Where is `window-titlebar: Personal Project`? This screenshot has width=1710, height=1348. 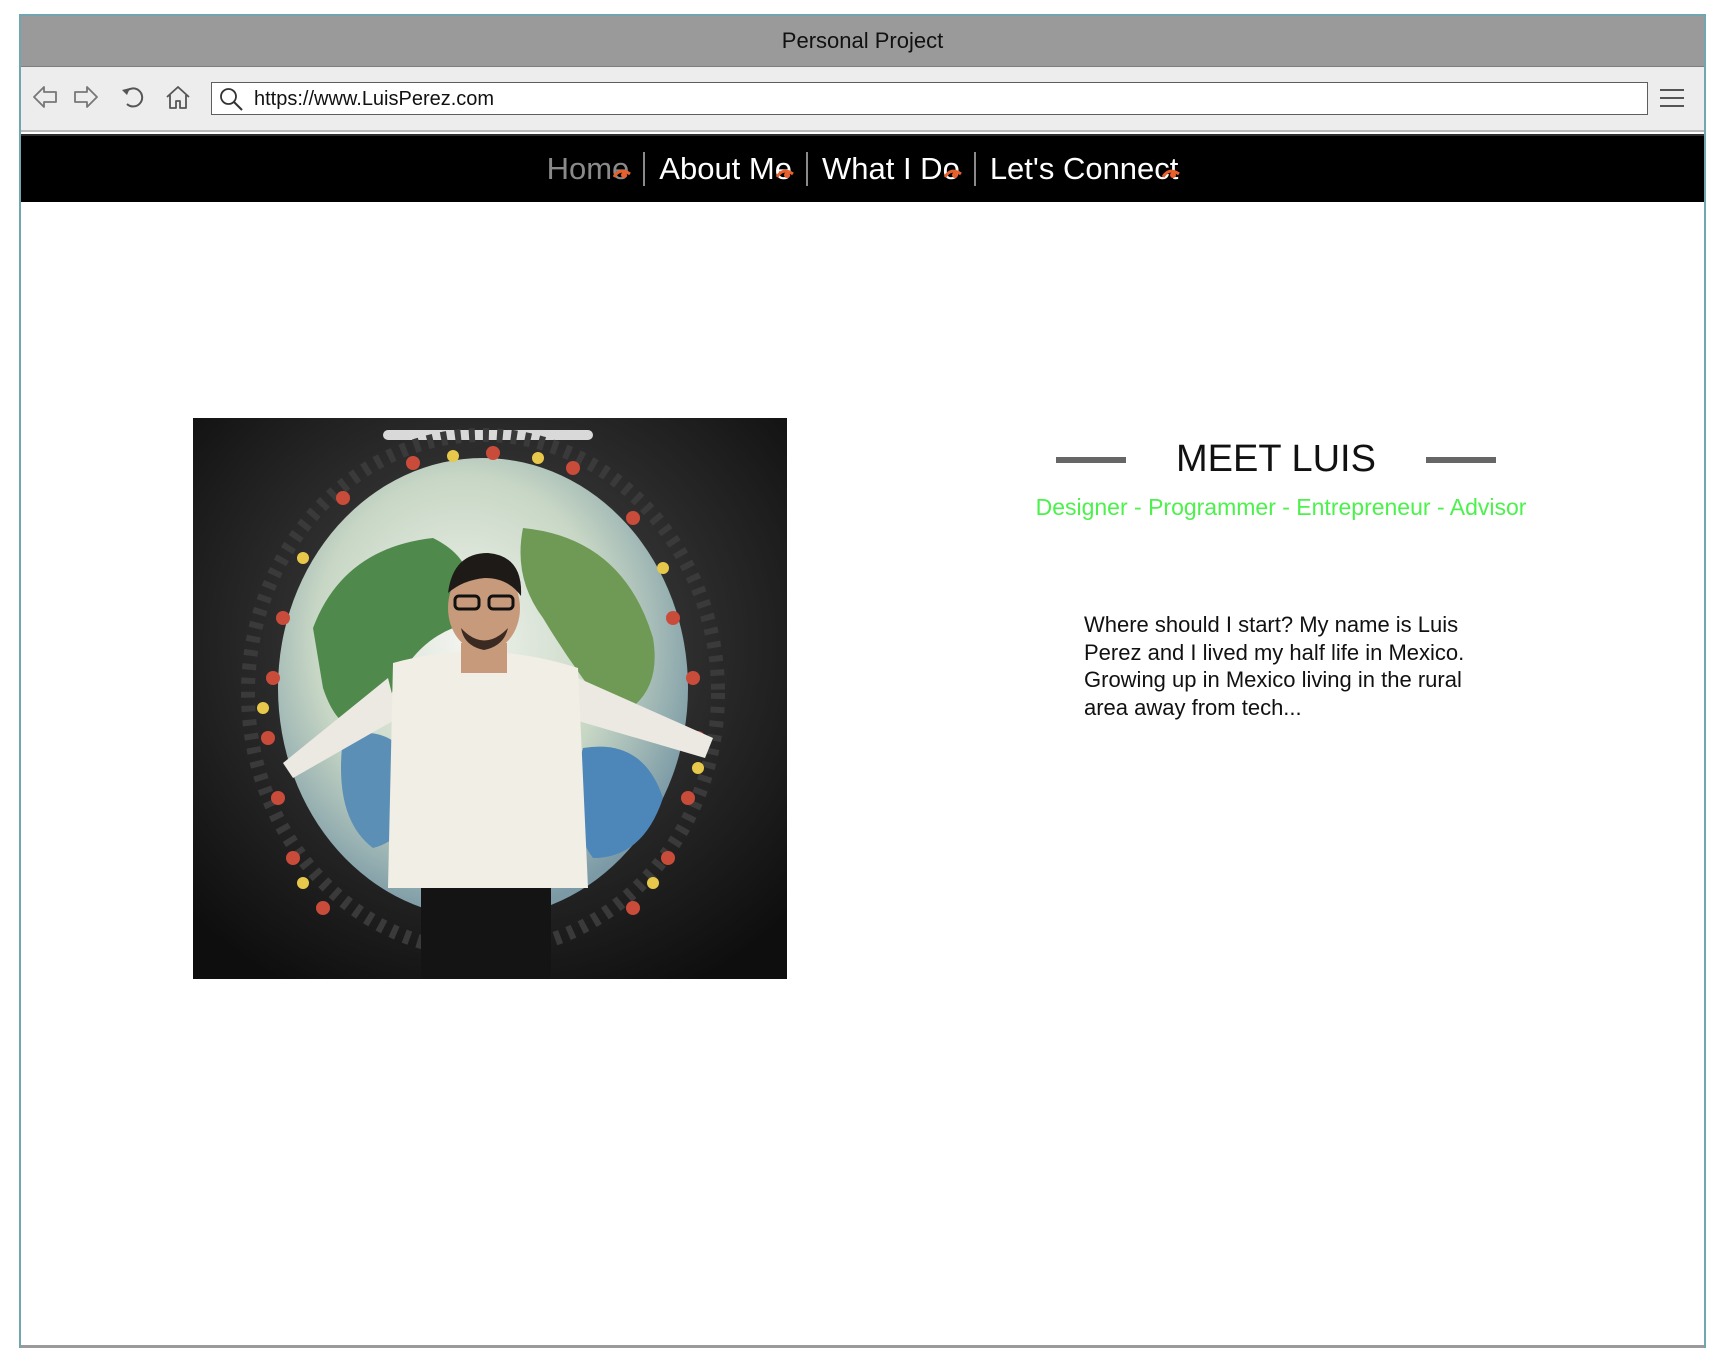 window-titlebar: Personal Project is located at coordinates (862, 41).